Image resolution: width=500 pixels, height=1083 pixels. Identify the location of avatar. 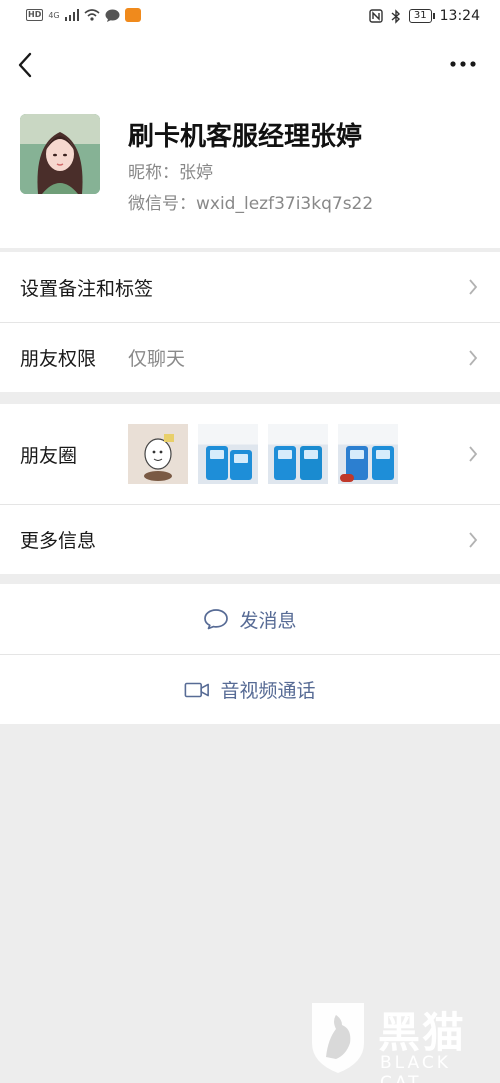
(60, 154).